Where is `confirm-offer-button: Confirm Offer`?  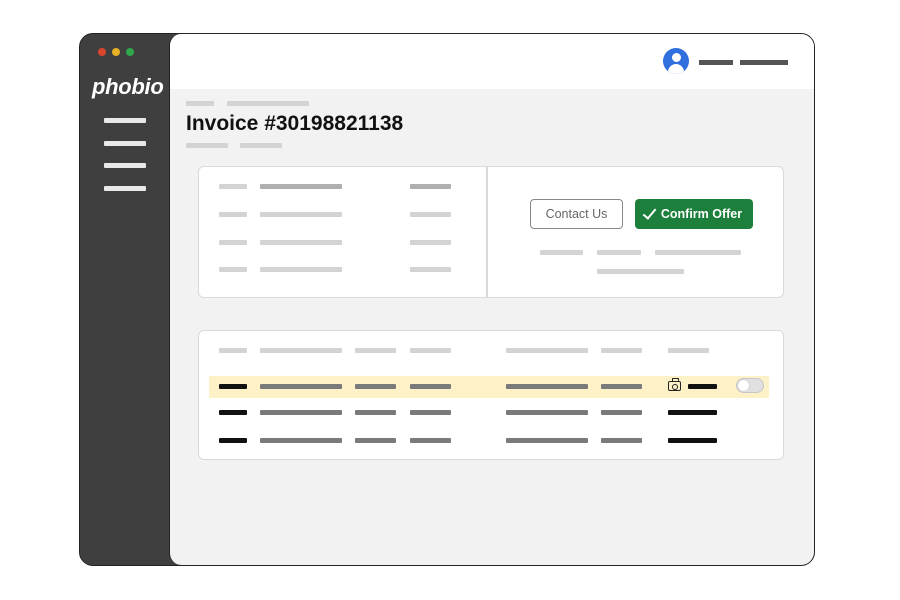 confirm-offer-button: Confirm Offer is located at coordinates (694, 214).